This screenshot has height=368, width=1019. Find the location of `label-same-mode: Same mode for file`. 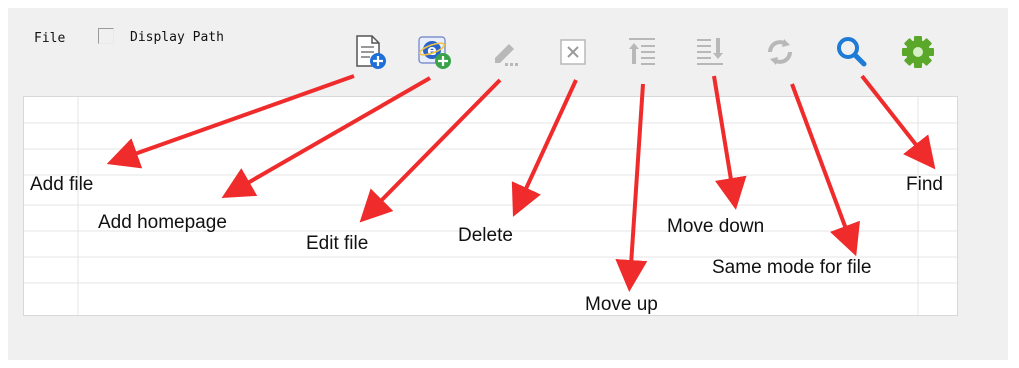

label-same-mode: Same mode for file is located at coordinates (792, 267).